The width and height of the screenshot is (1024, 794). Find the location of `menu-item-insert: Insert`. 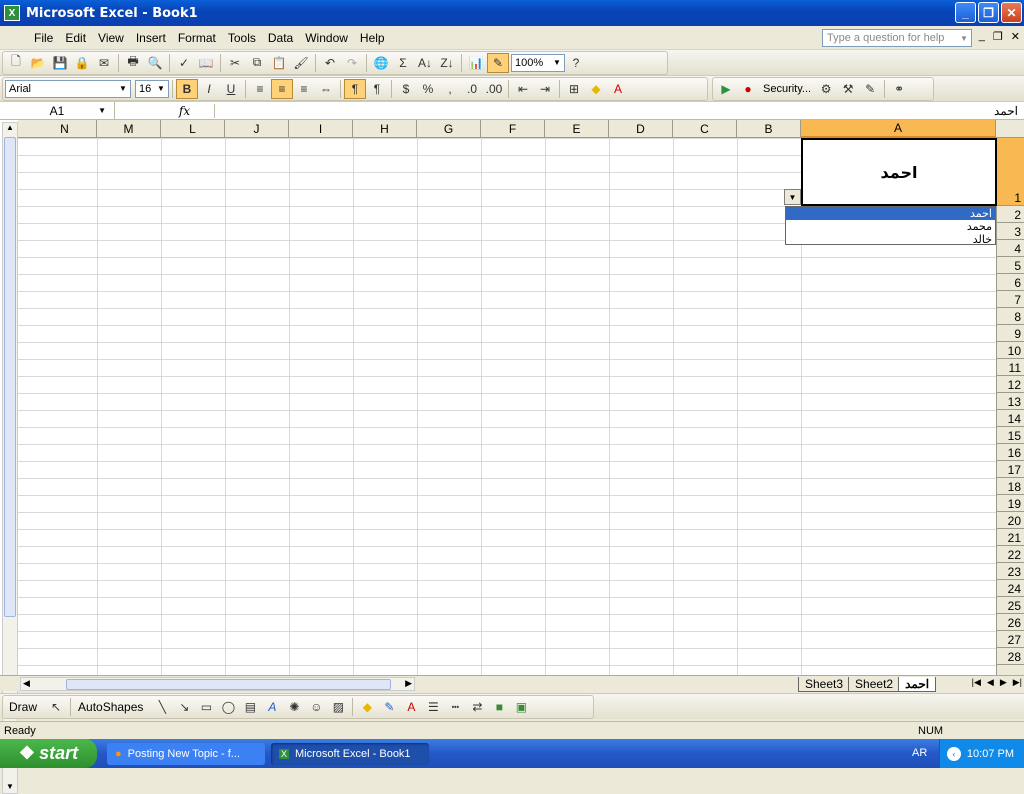

menu-item-insert: Insert is located at coordinates (151, 38).